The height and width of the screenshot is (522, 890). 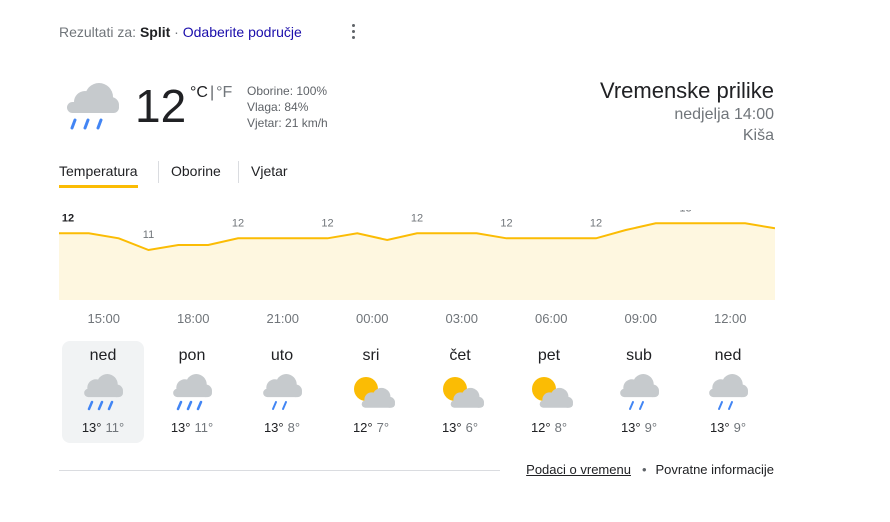 What do you see at coordinates (578, 469) in the screenshot?
I see `weather-data-link: Podaci o vremenu` at bounding box center [578, 469].